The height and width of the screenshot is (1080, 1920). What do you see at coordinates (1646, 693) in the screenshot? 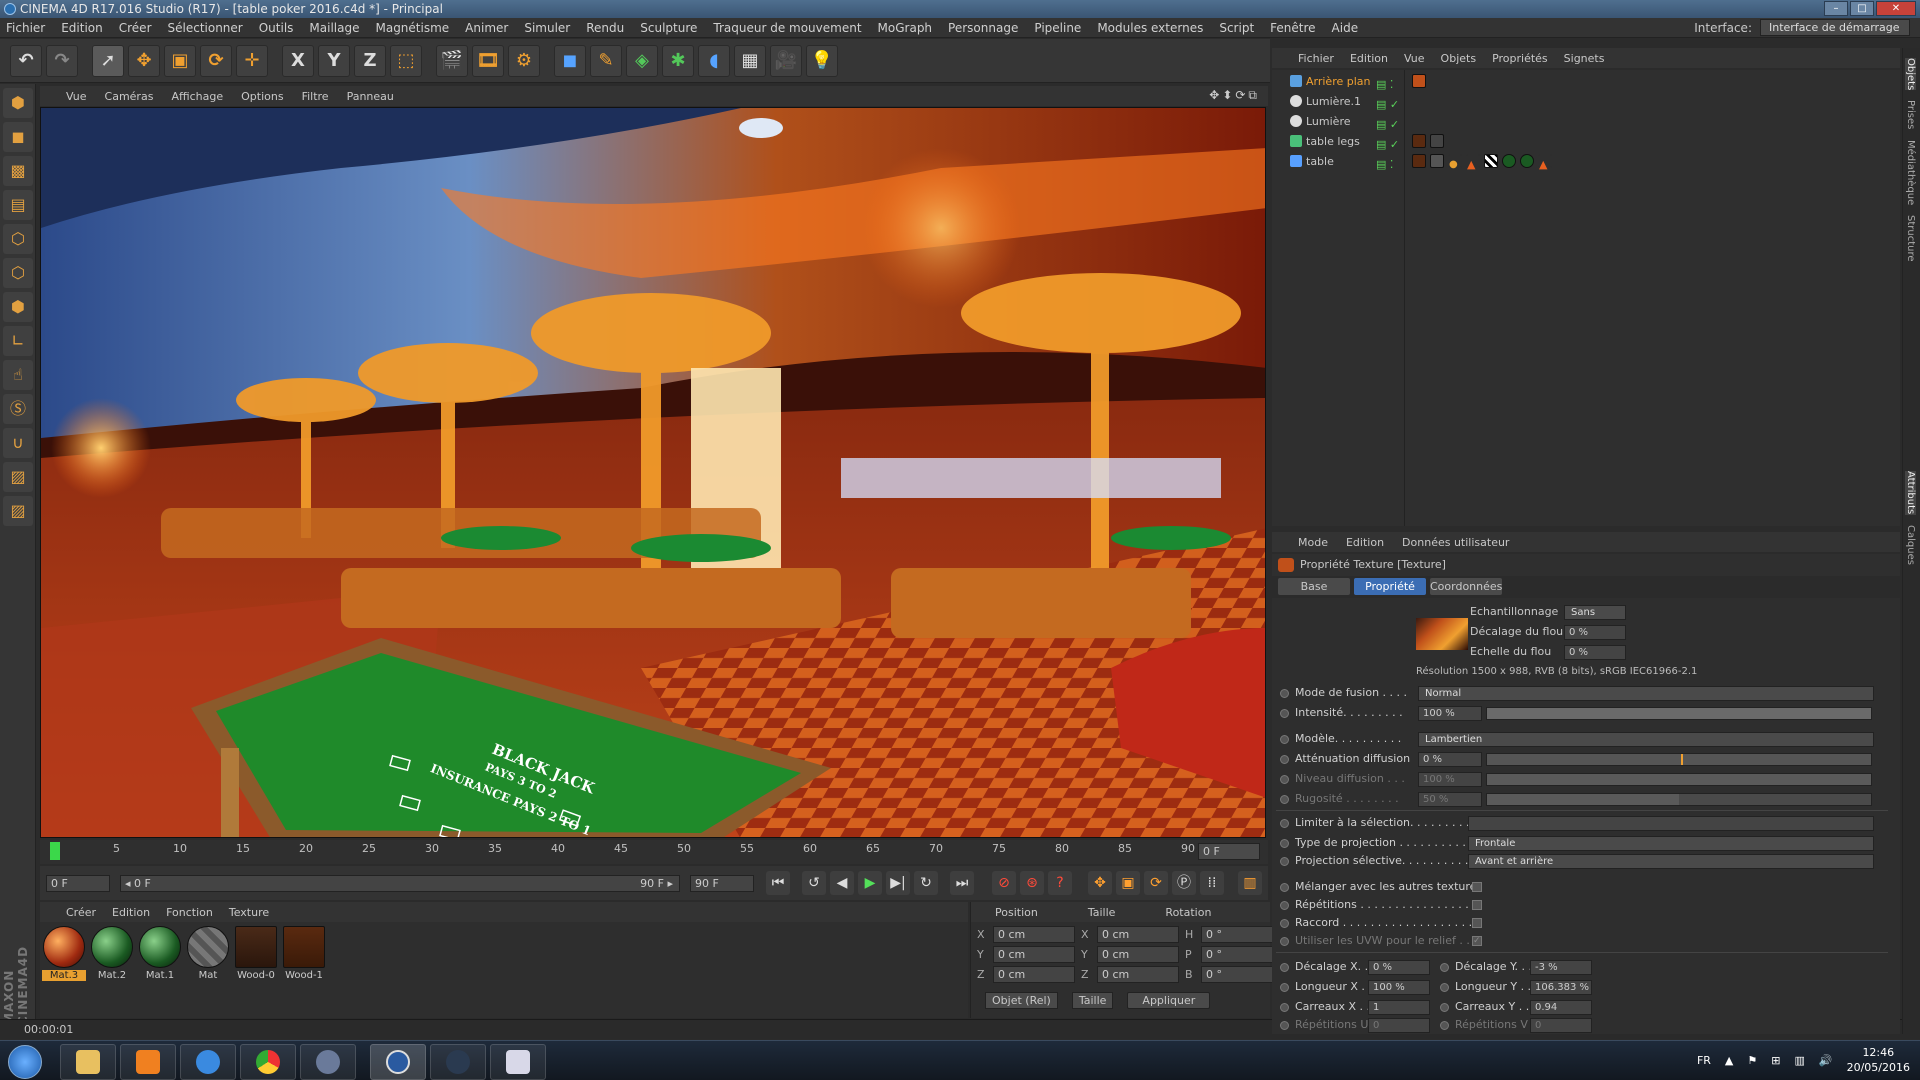
I see `fusion-mode-select: Normal` at bounding box center [1646, 693].